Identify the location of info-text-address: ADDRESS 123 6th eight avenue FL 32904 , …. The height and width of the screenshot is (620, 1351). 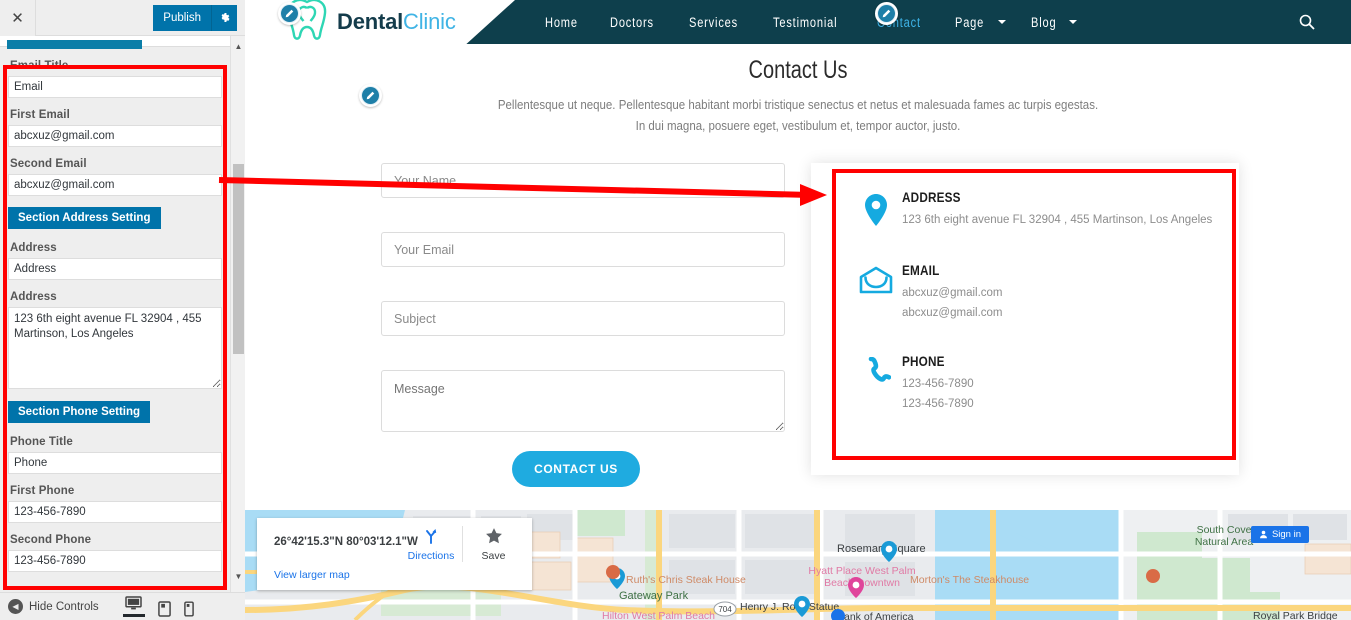
(1062, 209).